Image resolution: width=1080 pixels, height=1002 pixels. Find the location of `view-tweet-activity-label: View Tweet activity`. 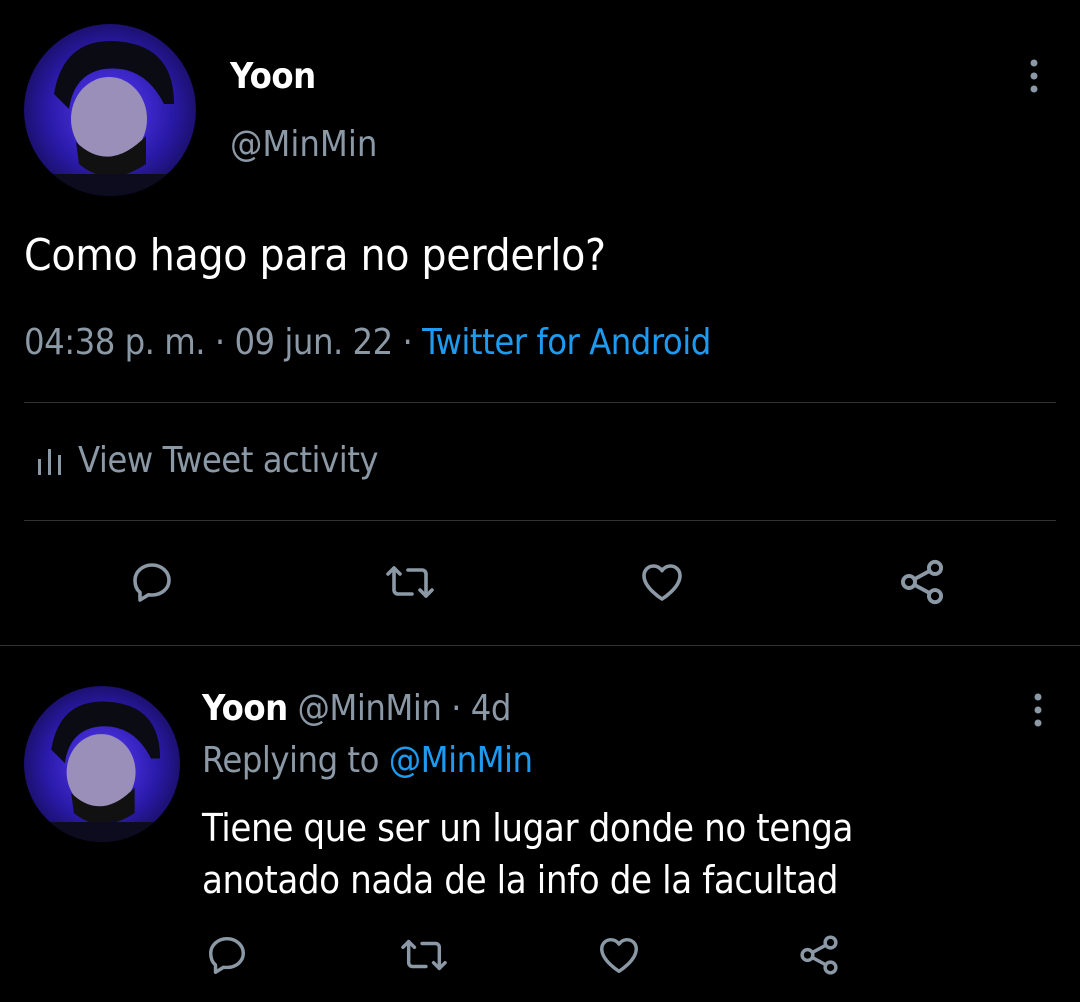

view-tweet-activity-label: View Tweet activity is located at coordinates (228, 460).